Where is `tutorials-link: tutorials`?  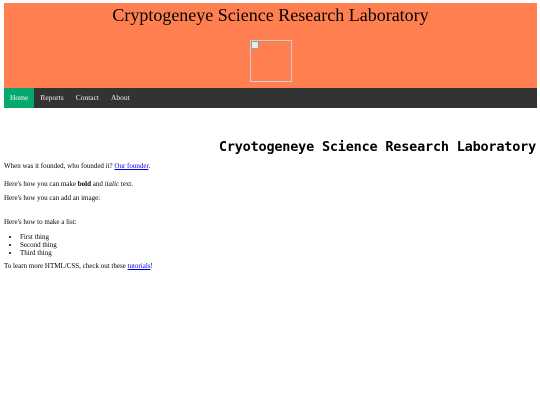 tutorials-link: tutorials is located at coordinates (139, 266).